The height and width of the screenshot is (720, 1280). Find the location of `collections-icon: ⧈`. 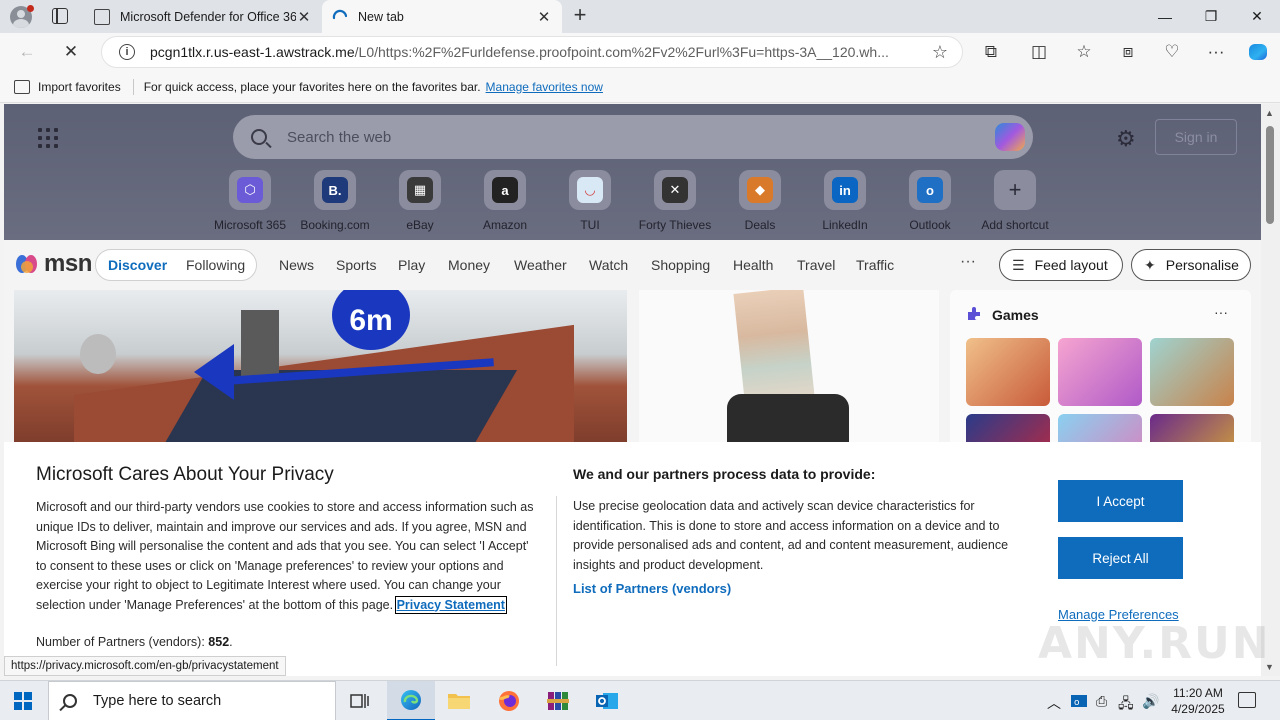

collections-icon: ⧈ is located at coordinates (1128, 52).